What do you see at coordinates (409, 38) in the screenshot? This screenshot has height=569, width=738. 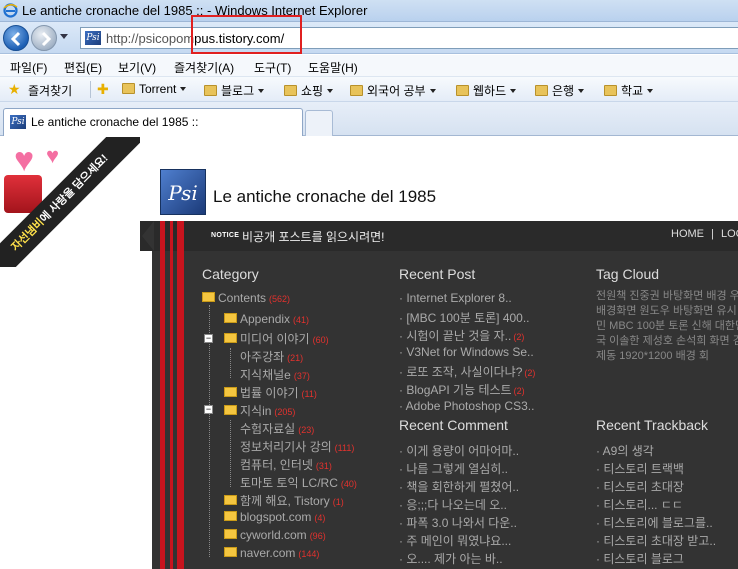 I see `address-bar: Psi http://psicopompus.tistory.com/` at bounding box center [409, 38].